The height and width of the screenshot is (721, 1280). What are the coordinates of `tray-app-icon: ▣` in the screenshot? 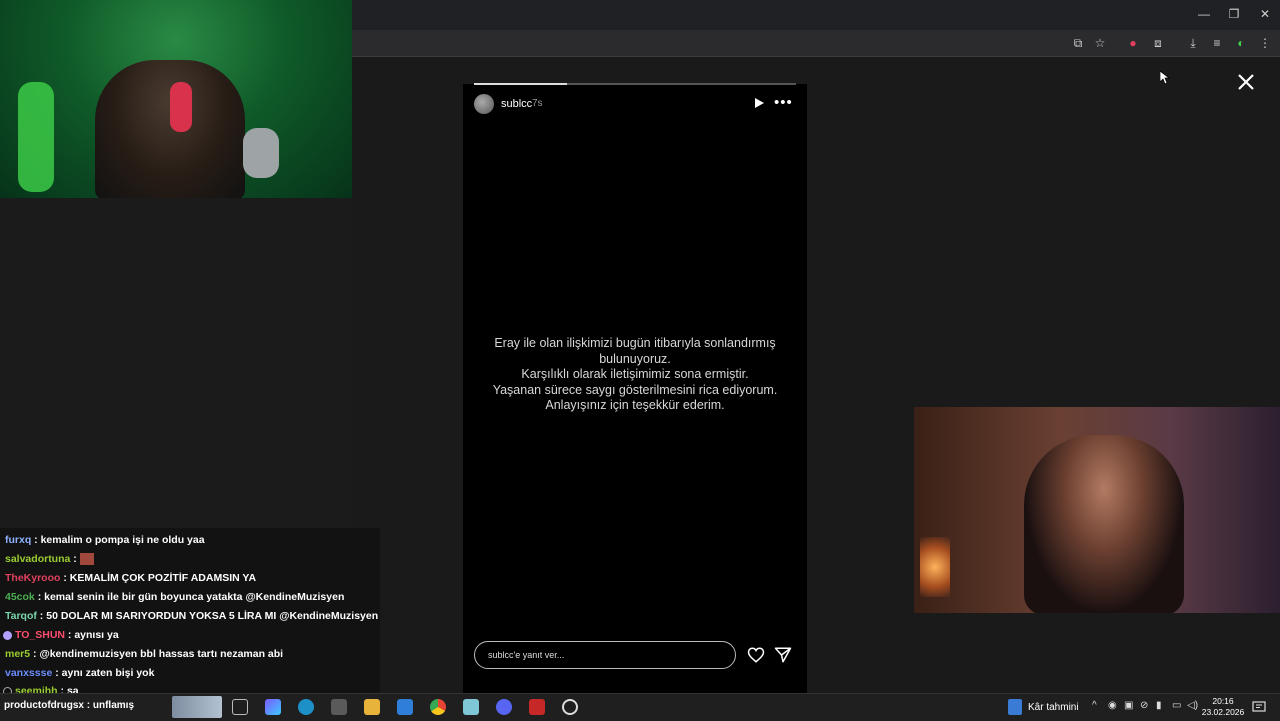 It's located at (1128, 705).